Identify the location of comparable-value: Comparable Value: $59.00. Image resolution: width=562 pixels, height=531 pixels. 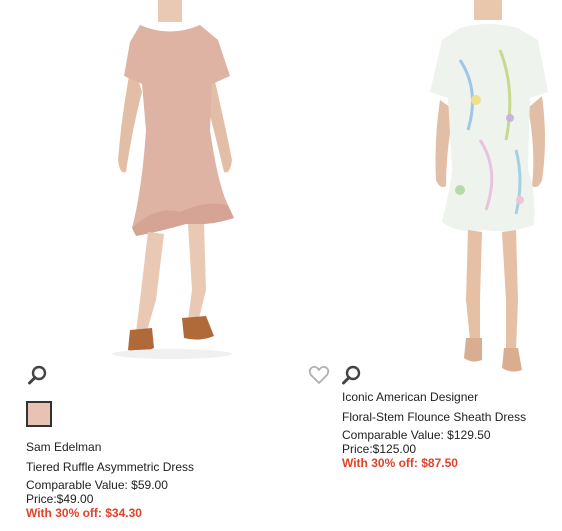
(97, 485).